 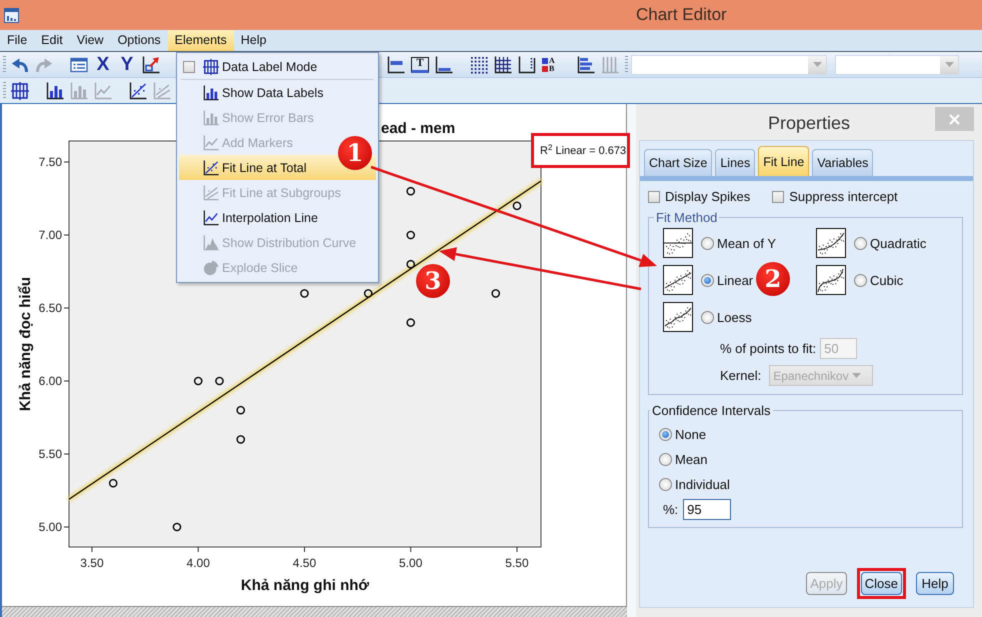 What do you see at coordinates (741, 375) in the screenshot?
I see `field-label: Kernel:` at bounding box center [741, 375].